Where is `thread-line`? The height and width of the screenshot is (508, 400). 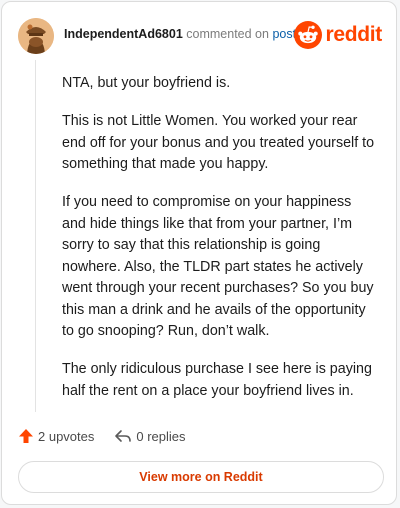
thread-line is located at coordinates (35, 236).